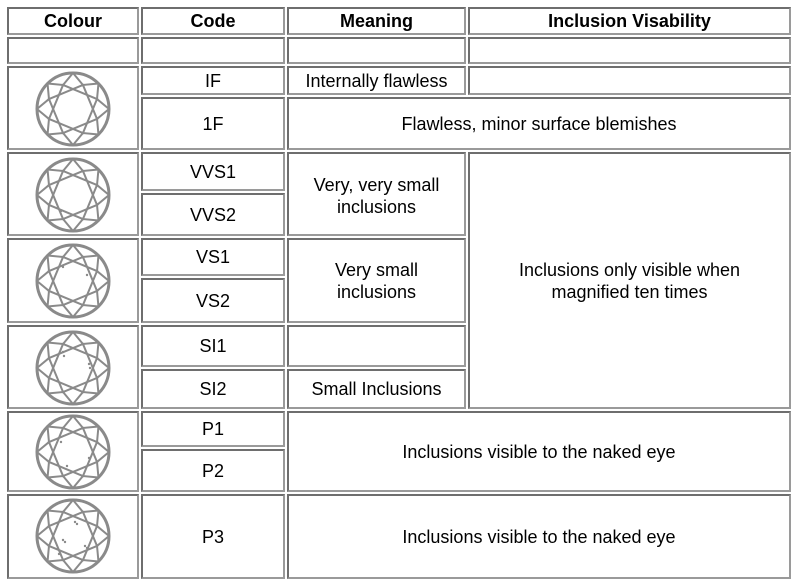 This screenshot has height=586, width=800. What do you see at coordinates (213, 214) in the screenshot?
I see `code-vvs2: VVS2` at bounding box center [213, 214].